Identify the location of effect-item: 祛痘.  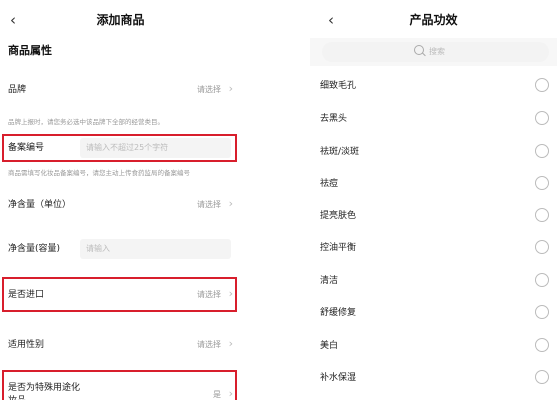
(433, 184).